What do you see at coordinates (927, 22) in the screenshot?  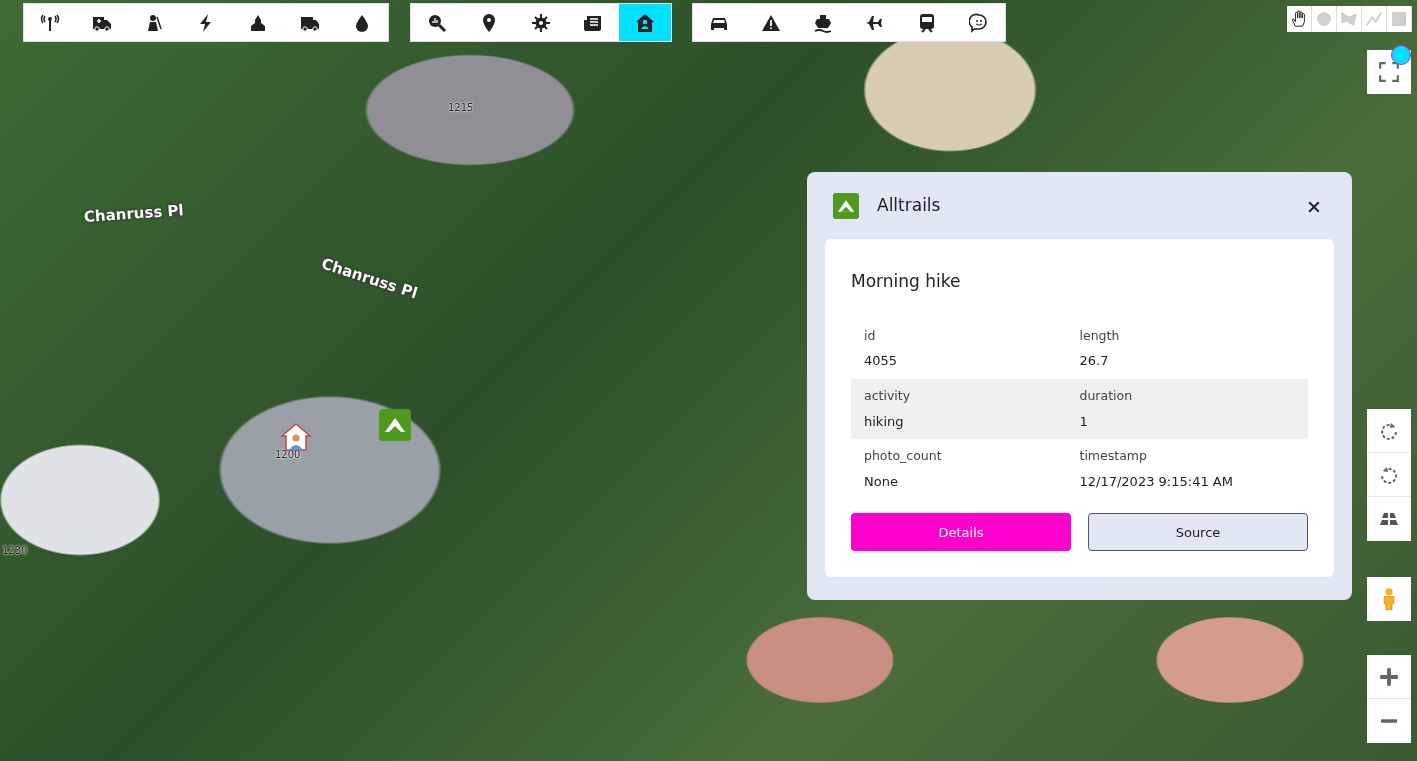 I see `train-icon` at bounding box center [927, 22].